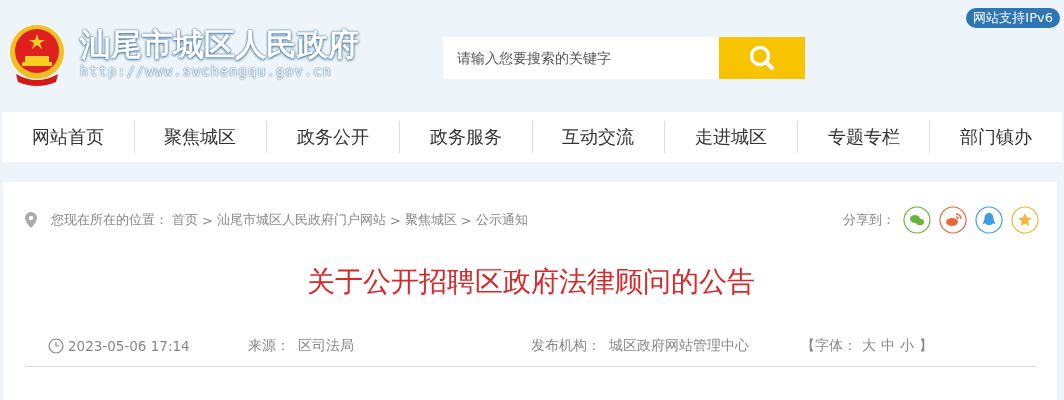  Describe the element at coordinates (68, 137) in the screenshot. I see `nav-item: 网站首页` at that location.